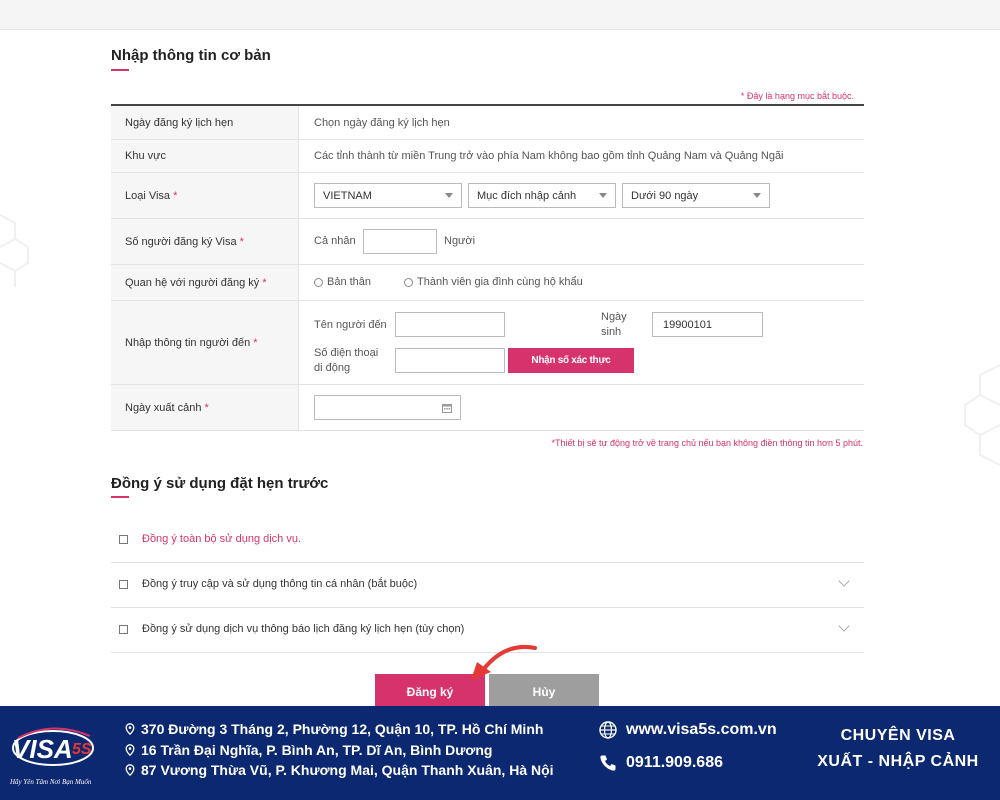  I want to click on visa5s-logo: VISA 5S Hãy Yên Tâm Nơi Bạn Muốn, so click(51, 756).